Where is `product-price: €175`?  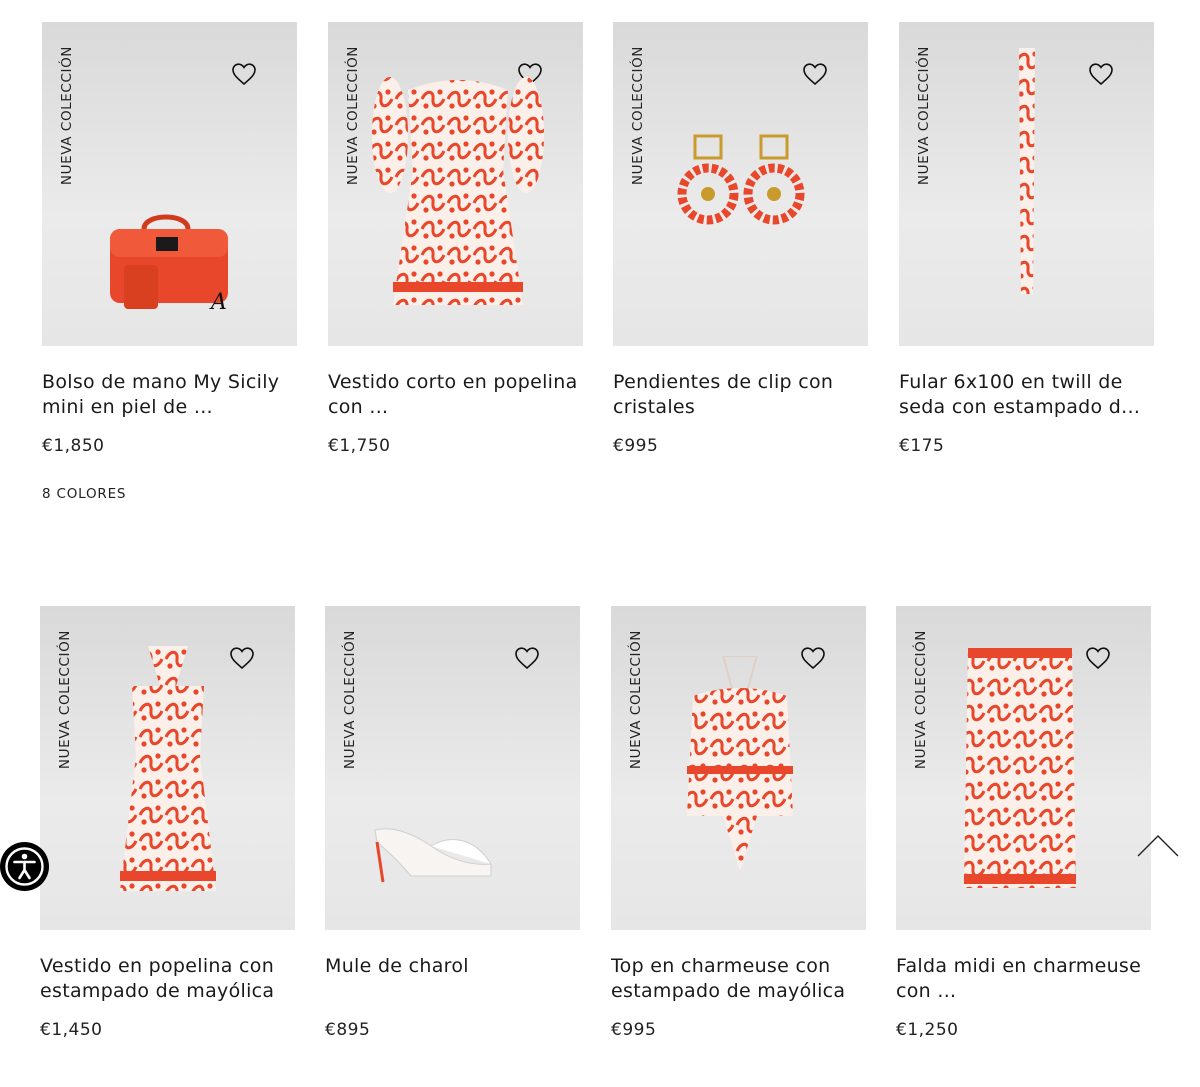
product-price: €175 is located at coordinates (922, 446).